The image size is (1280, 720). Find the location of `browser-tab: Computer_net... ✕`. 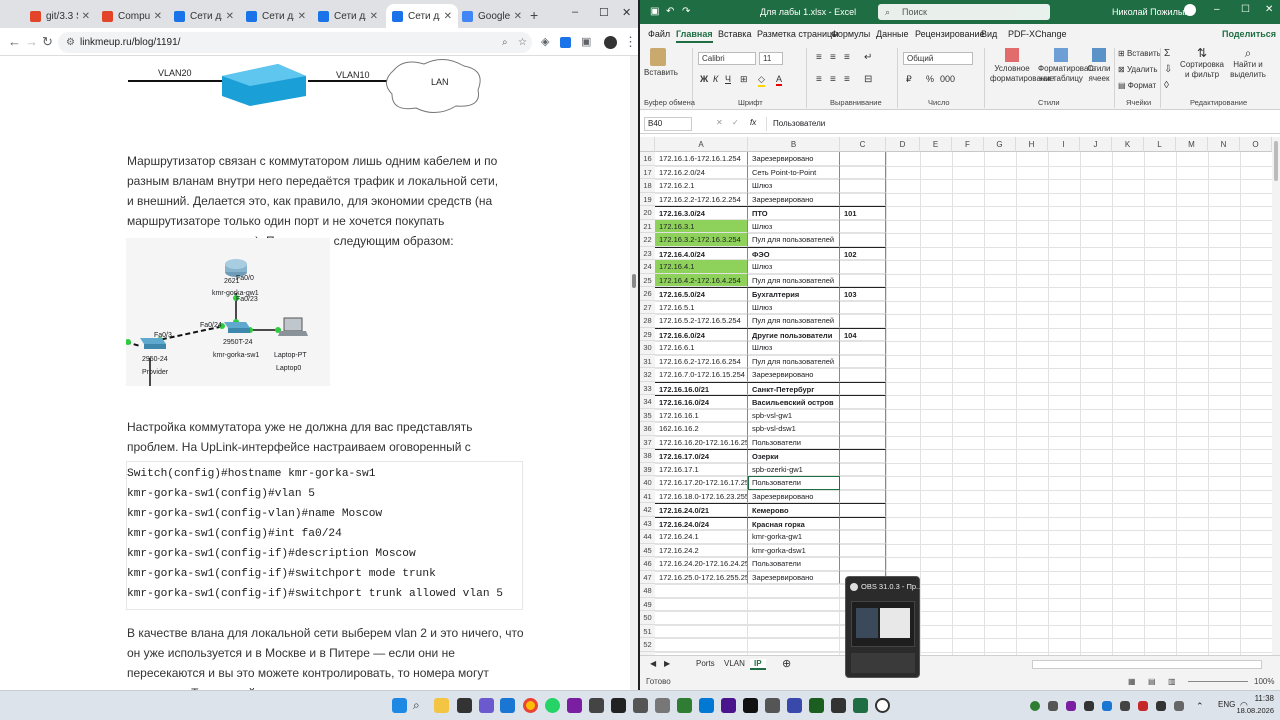

browser-tab: Computer_net... ✕ is located at coordinates (132, 16).